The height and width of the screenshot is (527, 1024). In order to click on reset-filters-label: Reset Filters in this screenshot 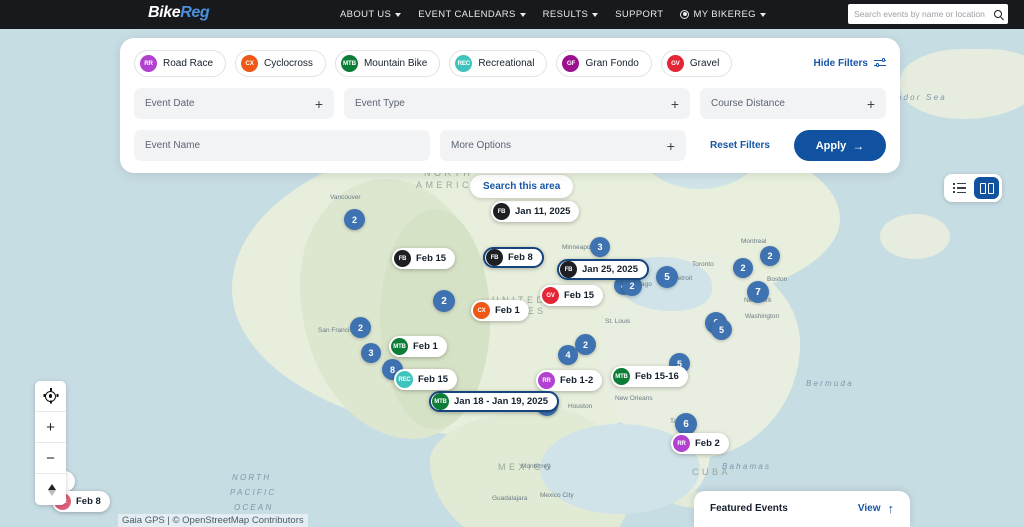, I will do `click(739, 145)`.